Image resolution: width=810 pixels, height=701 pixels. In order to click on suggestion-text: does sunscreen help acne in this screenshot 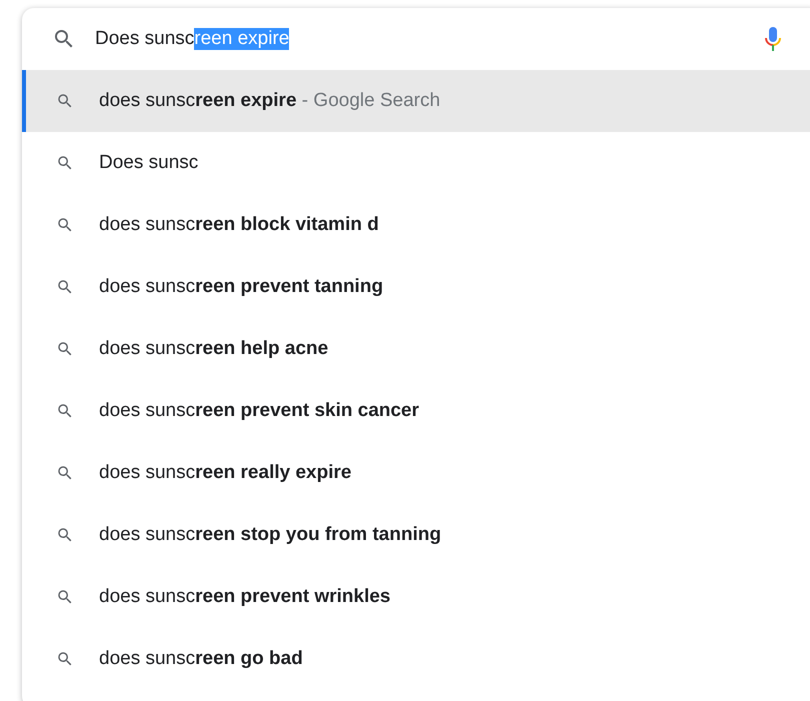, I will do `click(213, 349)`.